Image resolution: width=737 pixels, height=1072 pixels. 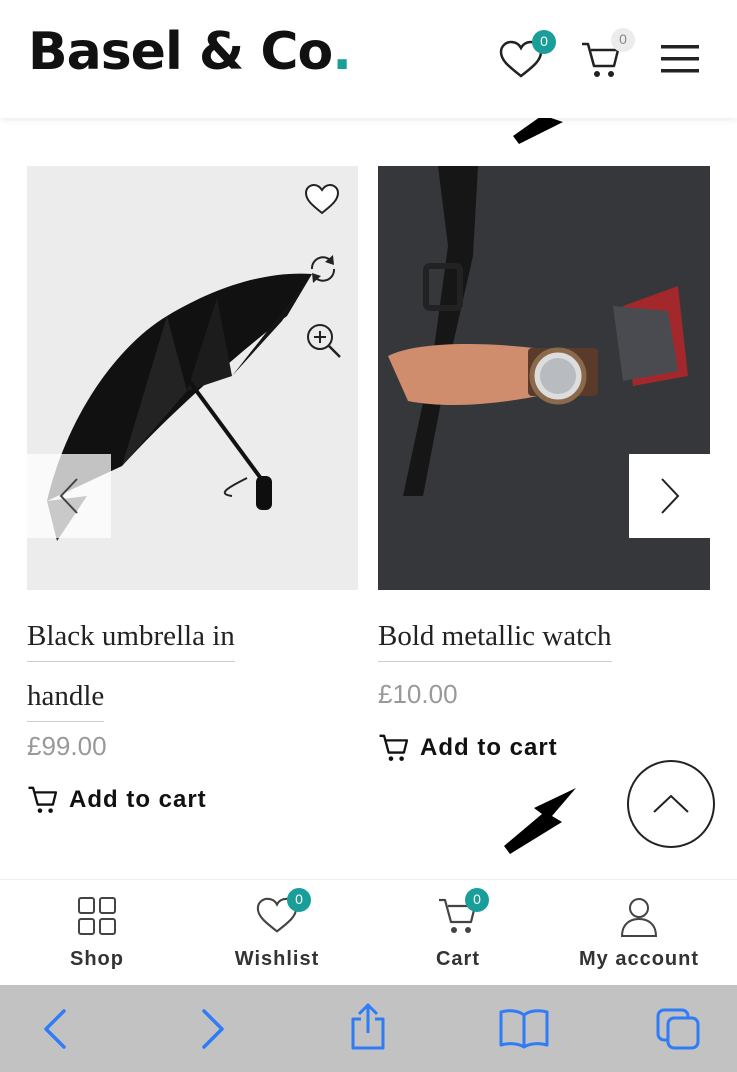 I want to click on site-header: Basel & Co. 0 0, so click(x=368, y=59).